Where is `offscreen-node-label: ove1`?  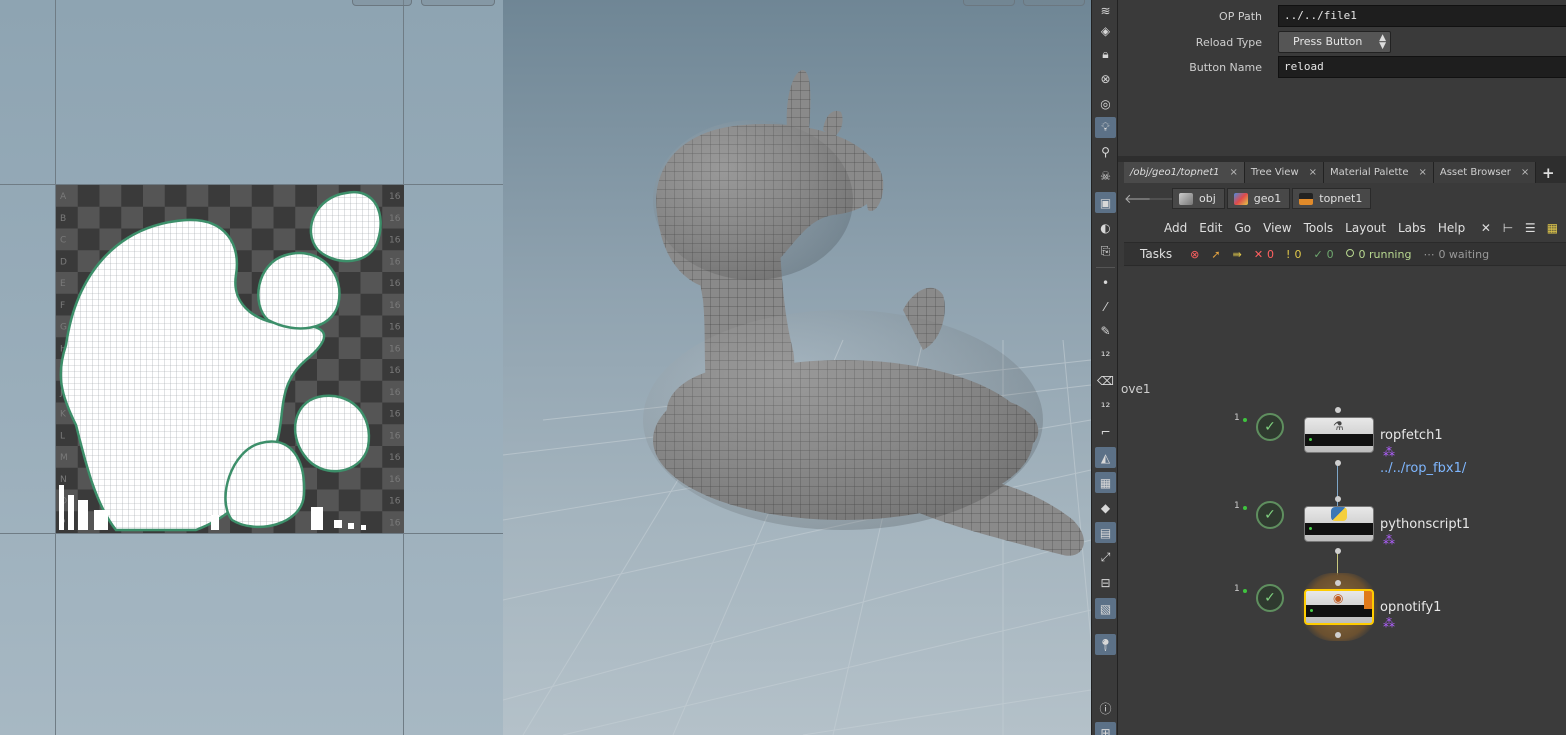
offscreen-node-label: ove1 is located at coordinates (1136, 389).